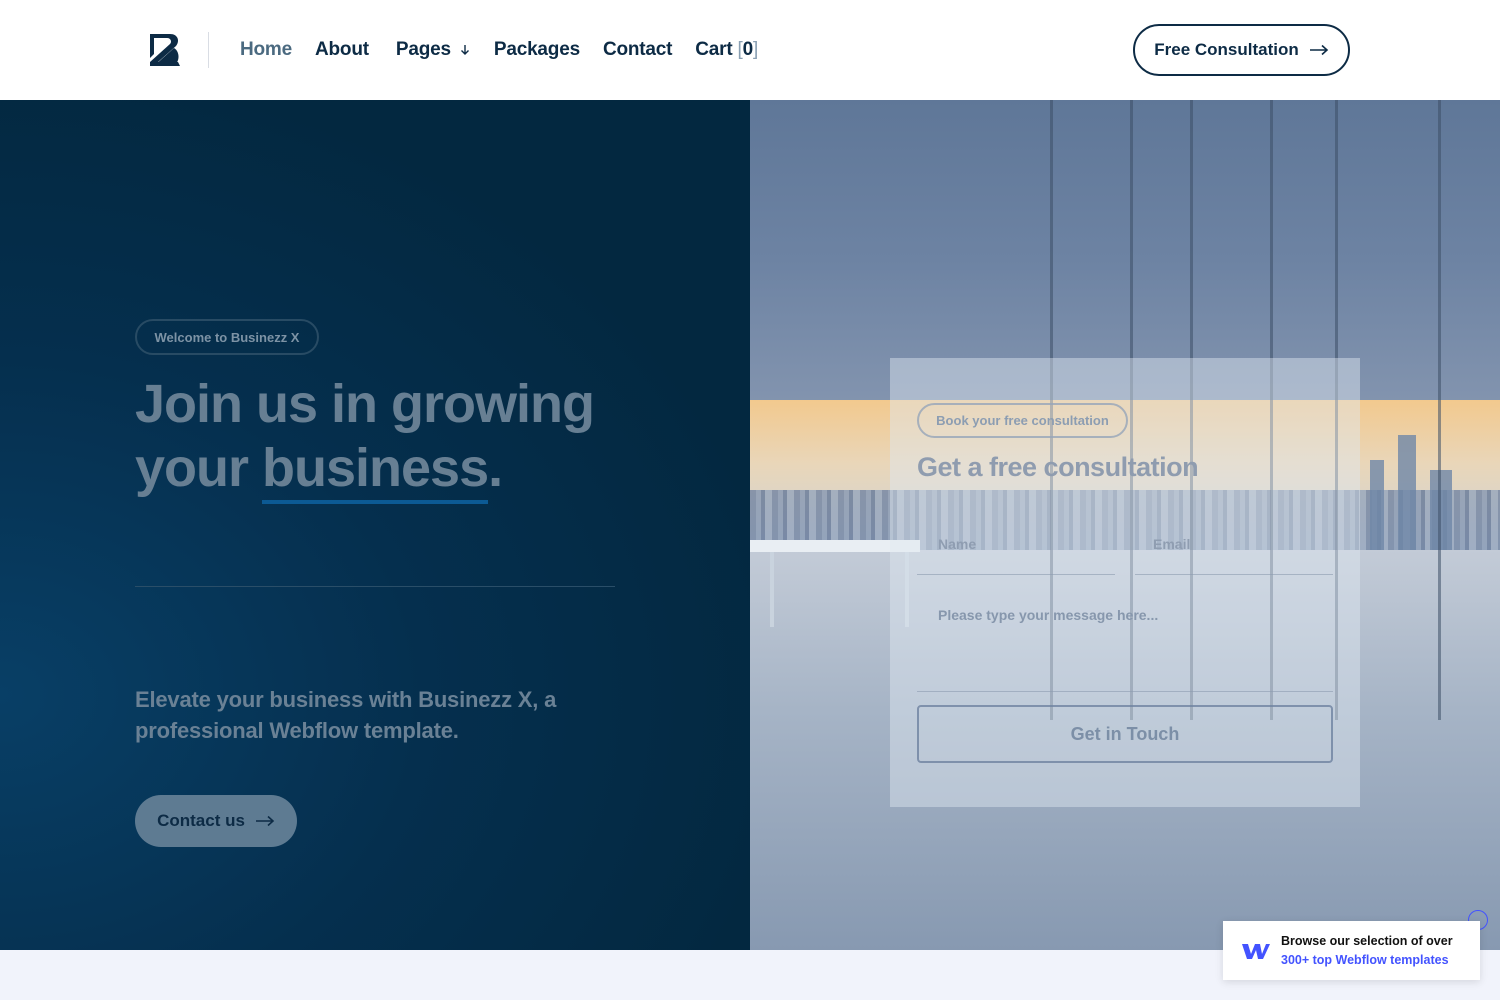  What do you see at coordinates (957, 544) in the screenshot?
I see `name-field-label: Name` at bounding box center [957, 544].